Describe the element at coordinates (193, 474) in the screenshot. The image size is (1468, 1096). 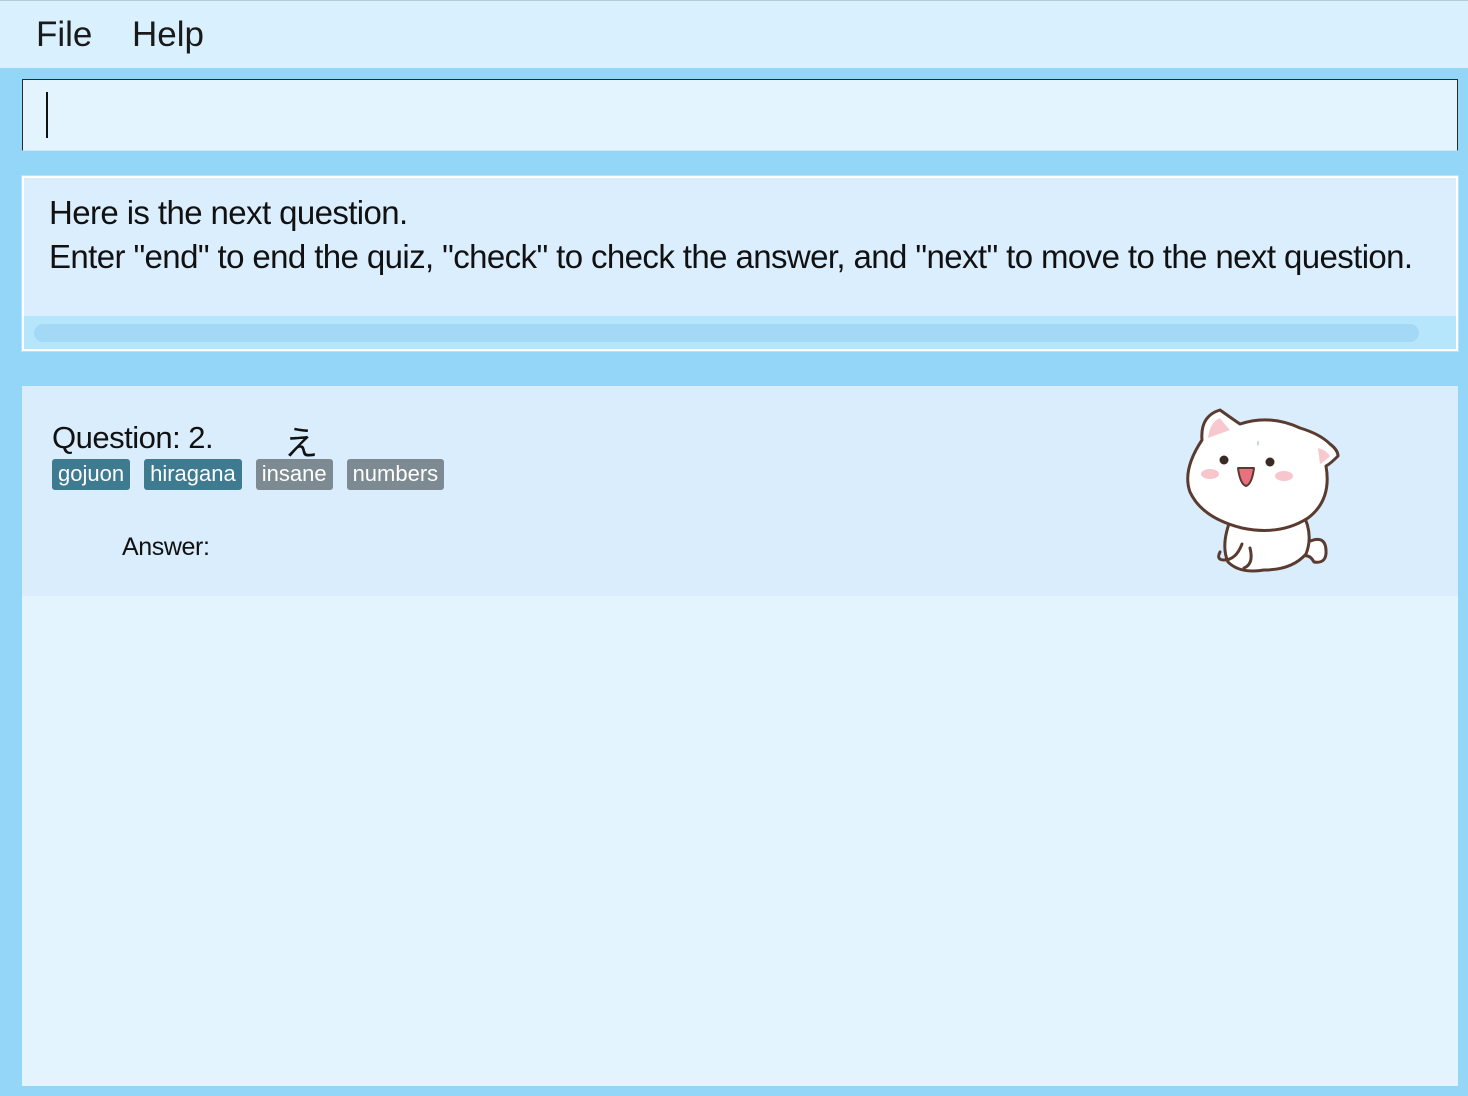
I see `tag-hiragana: hiragana` at that location.